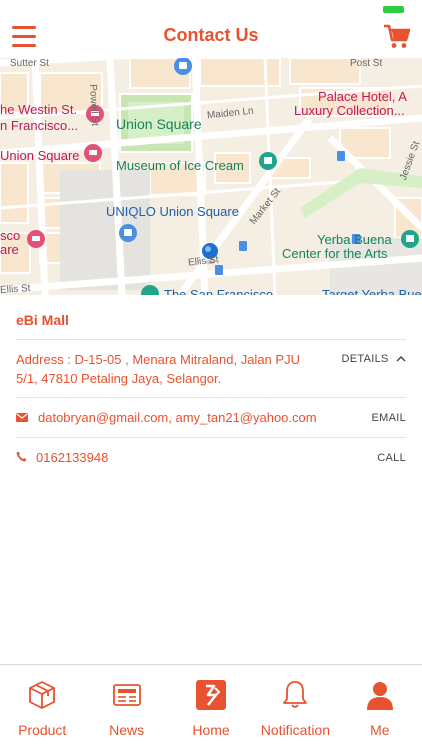 This screenshot has height=750, width=422. I want to click on email-button: EMAIL, so click(388, 418).